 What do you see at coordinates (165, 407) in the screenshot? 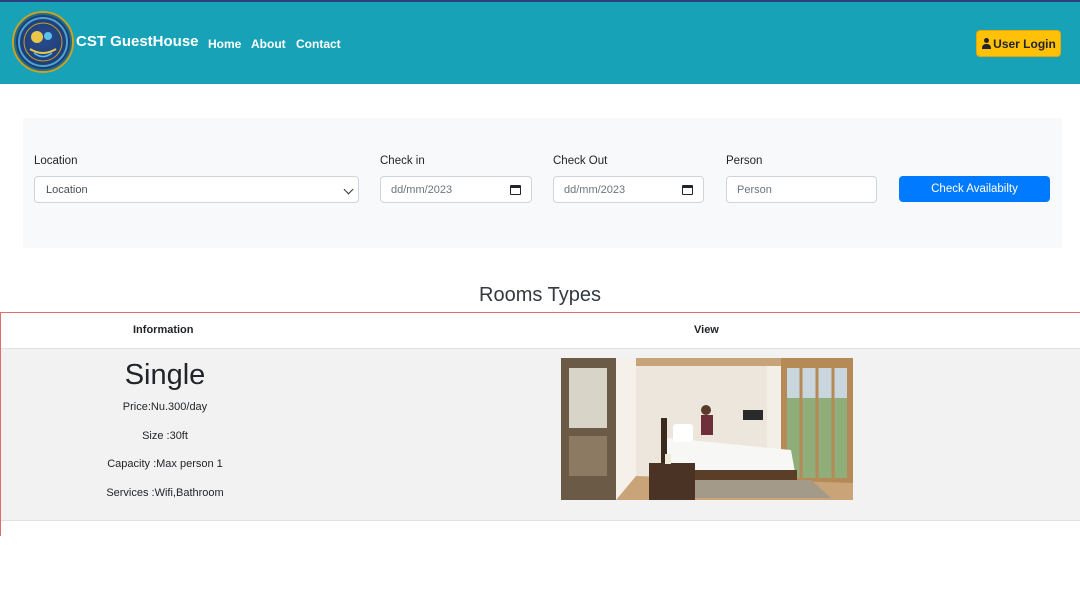
I see `room-price: Price:Nu.300/day` at bounding box center [165, 407].